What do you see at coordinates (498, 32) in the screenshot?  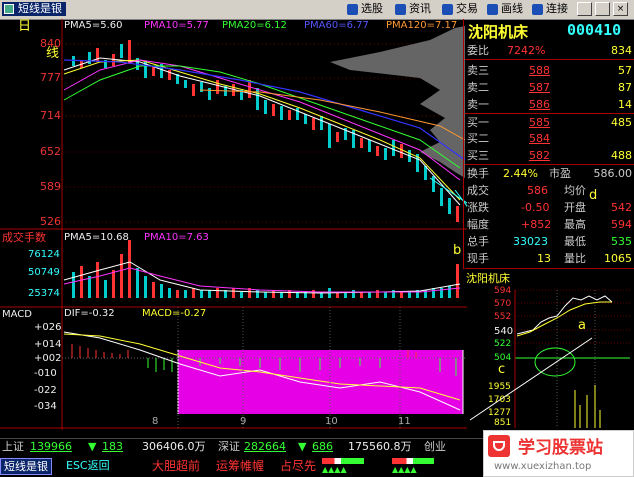 I see `stock-name: 沈阳机床` at bounding box center [498, 32].